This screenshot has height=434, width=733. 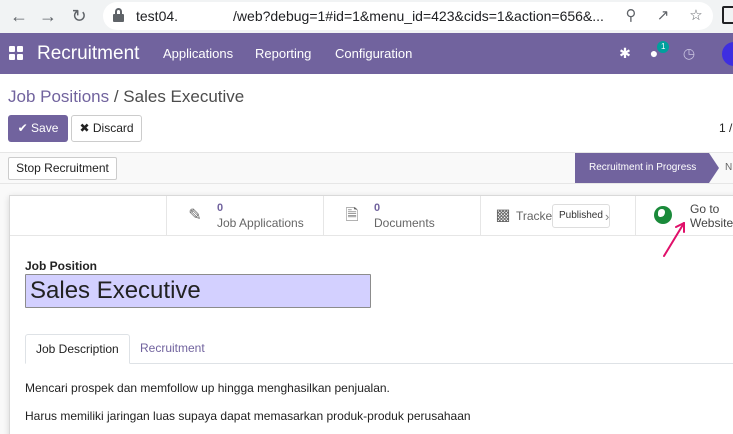 I want to click on stop-recruitment-button: Stop Recruitment, so click(x=62, y=168).